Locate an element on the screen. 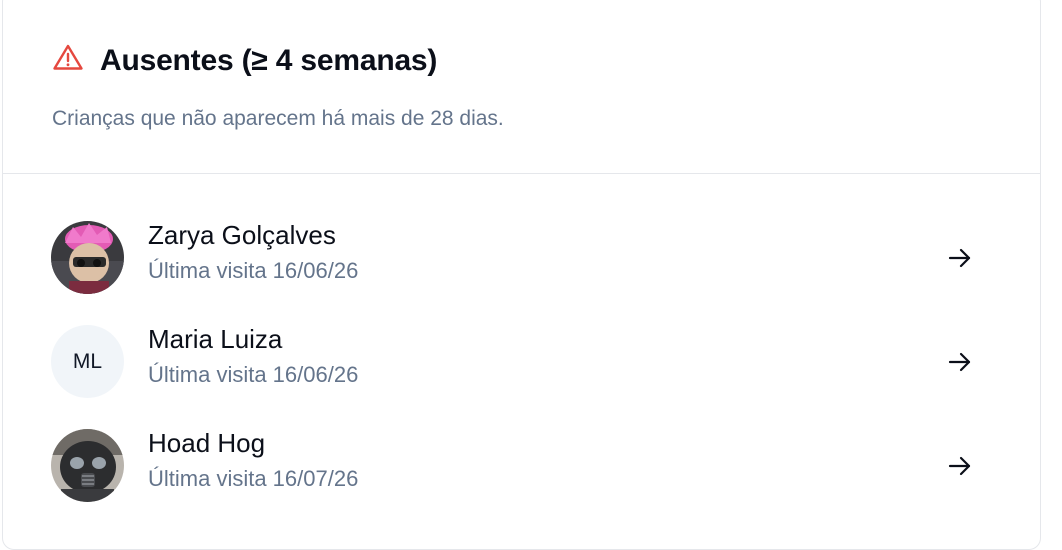 Image resolution: width=1062 pixels, height=550 pixels. child-name: Zarya Golçalves is located at coordinates (242, 235).